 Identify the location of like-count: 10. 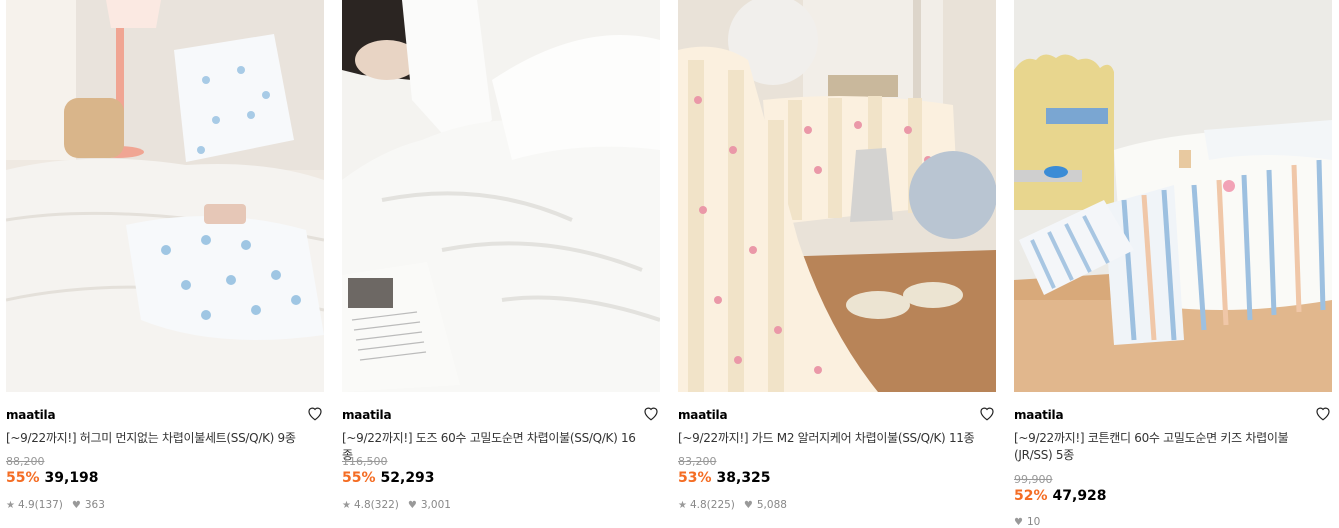
(1033, 522).